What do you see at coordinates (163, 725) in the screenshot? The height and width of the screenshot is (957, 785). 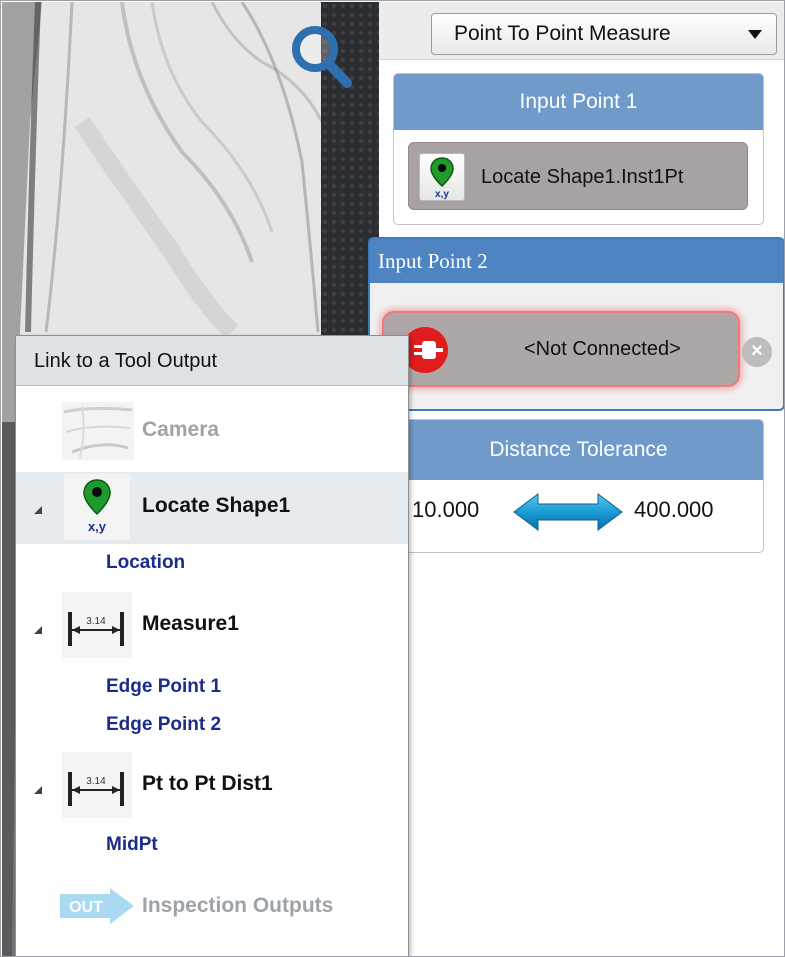 I see `tree-child-edge-point-2: Edge Point 2` at bounding box center [163, 725].